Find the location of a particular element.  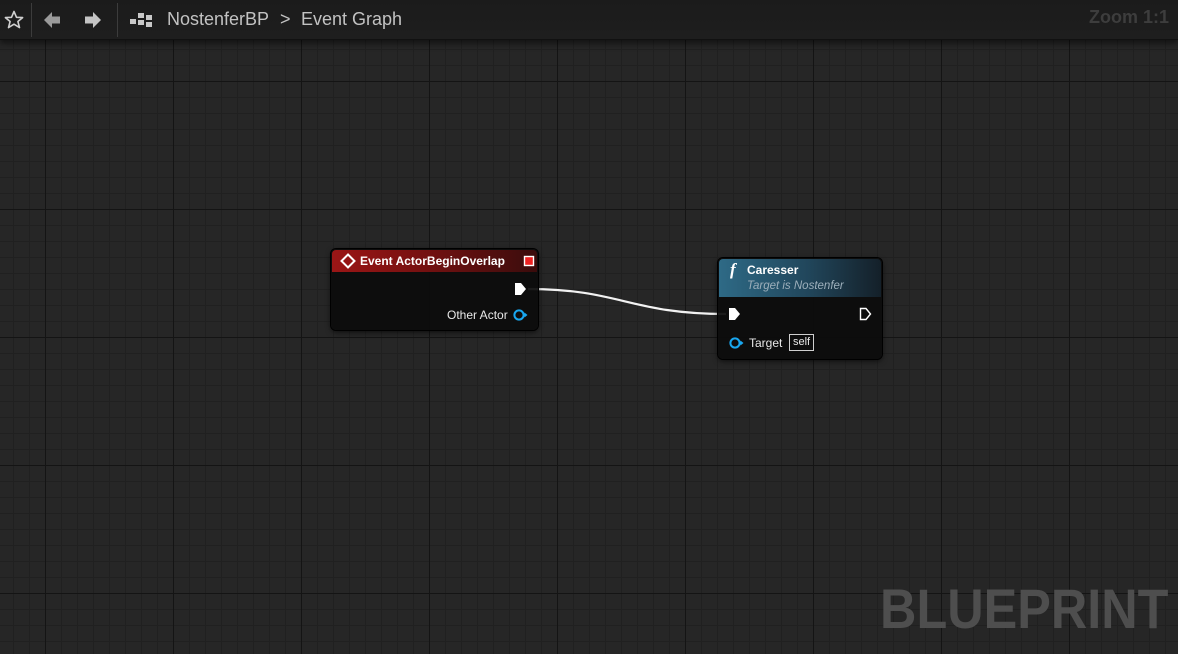

delegate-square-icon is located at coordinates (529, 261).